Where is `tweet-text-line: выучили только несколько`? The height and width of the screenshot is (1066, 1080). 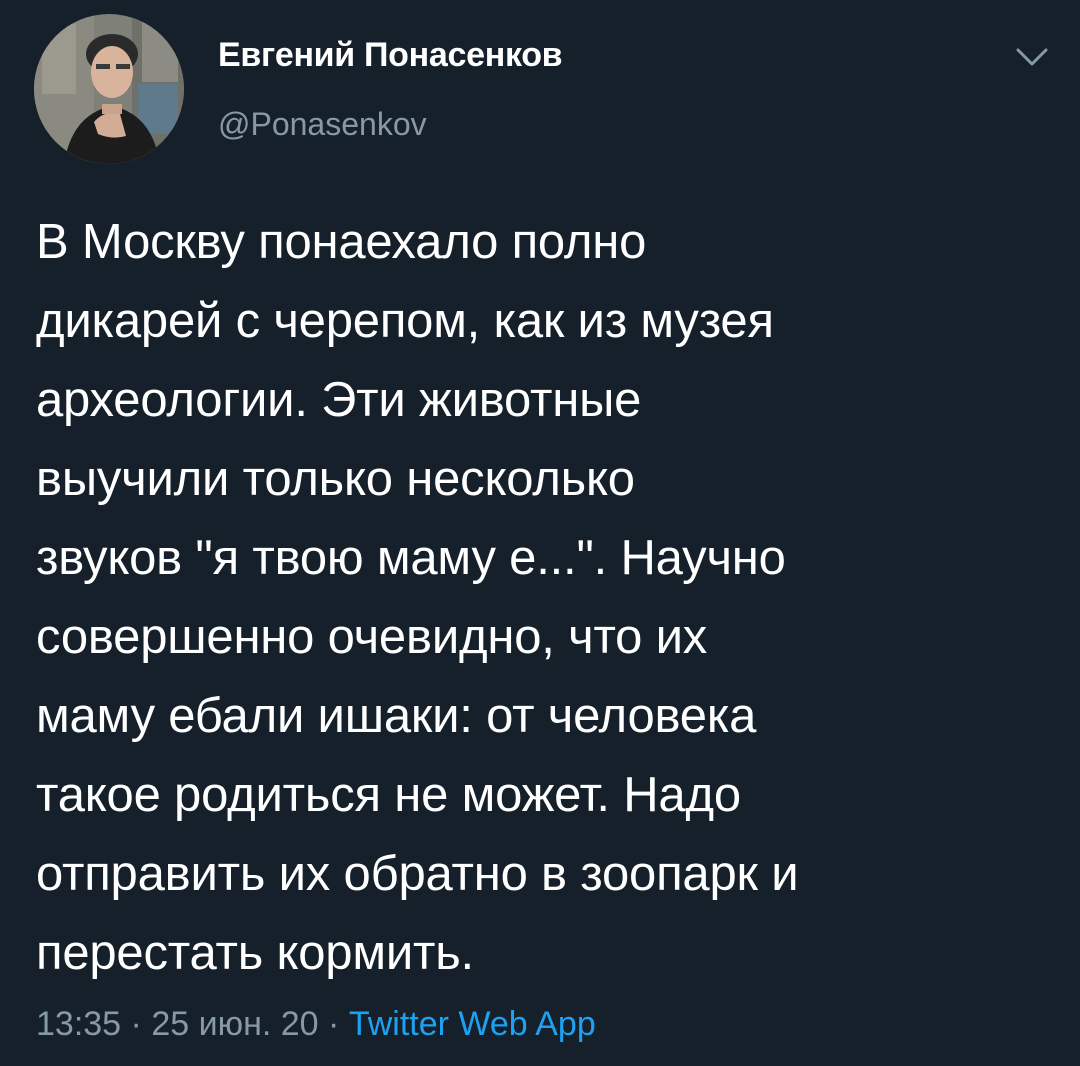 tweet-text-line: выучили только несколько is located at coordinates (335, 479).